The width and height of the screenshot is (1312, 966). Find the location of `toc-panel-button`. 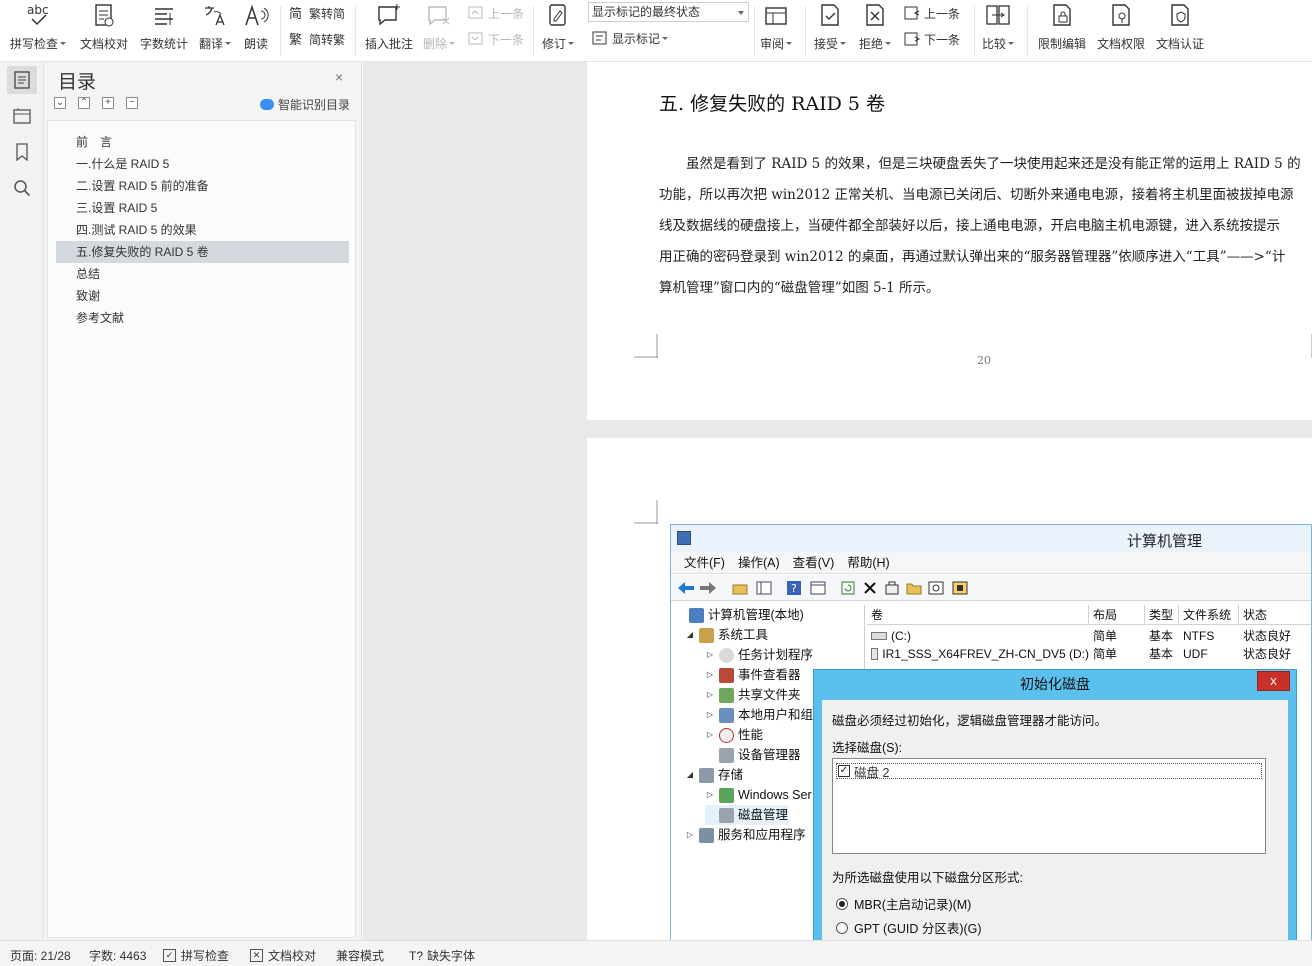

toc-panel-button is located at coordinates (22, 80).